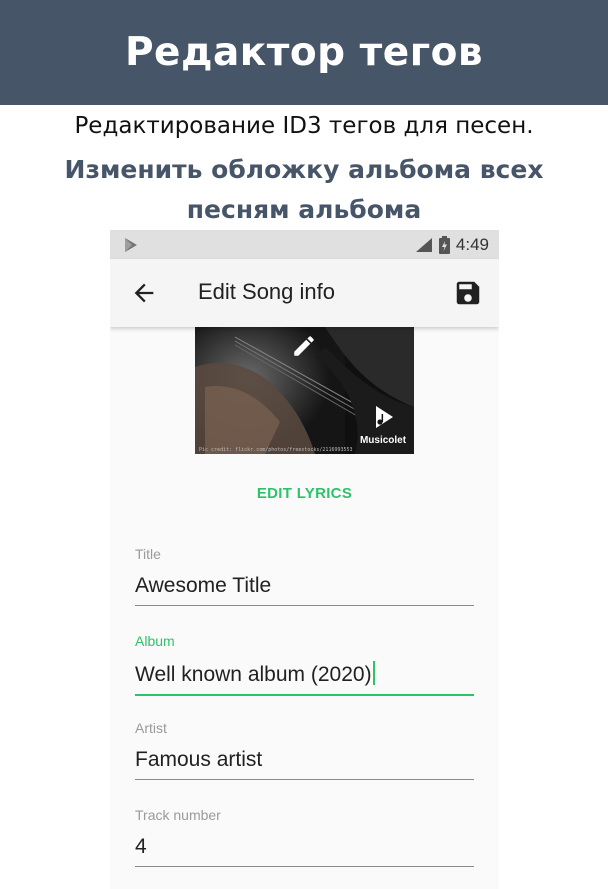  What do you see at coordinates (423, 244) in the screenshot?
I see `signal-icon` at bounding box center [423, 244].